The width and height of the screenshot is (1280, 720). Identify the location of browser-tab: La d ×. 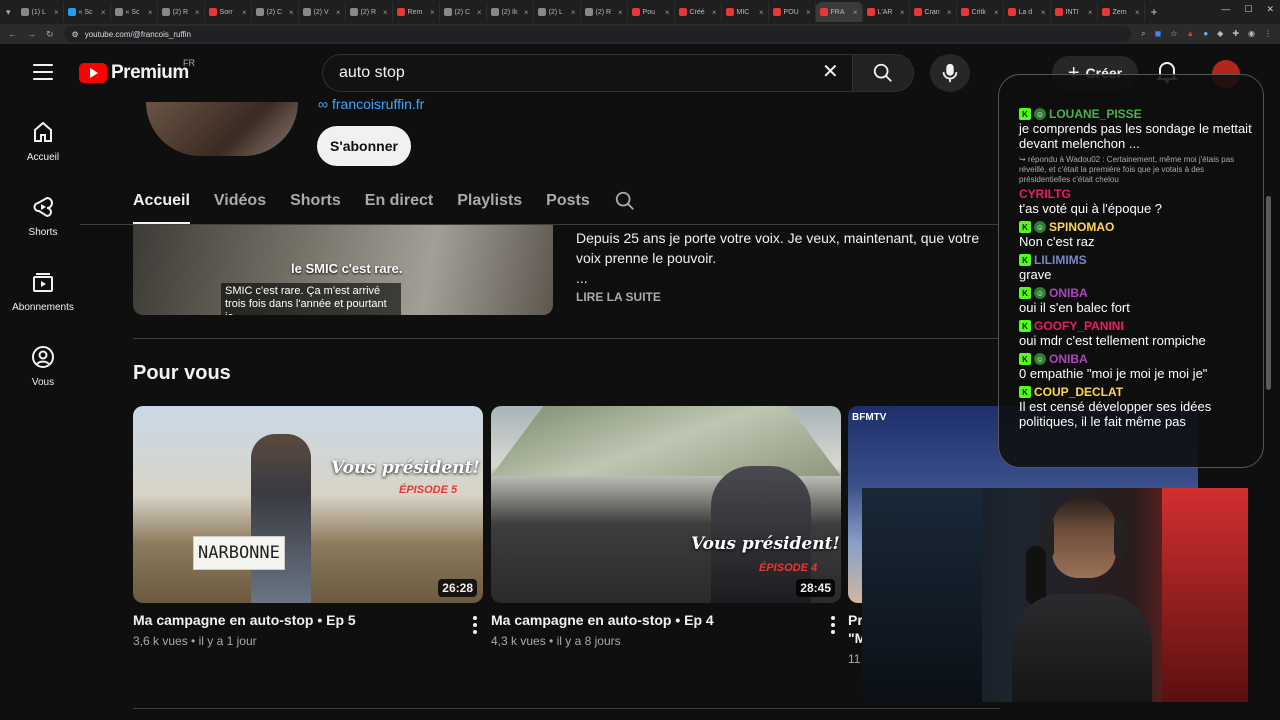
(1027, 12).